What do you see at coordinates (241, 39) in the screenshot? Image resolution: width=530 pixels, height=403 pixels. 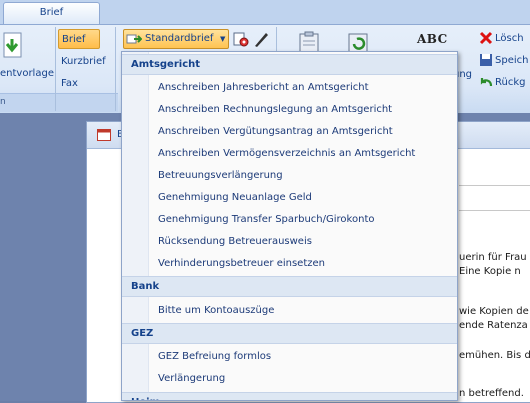 I see `letter-settings-icon` at bounding box center [241, 39].